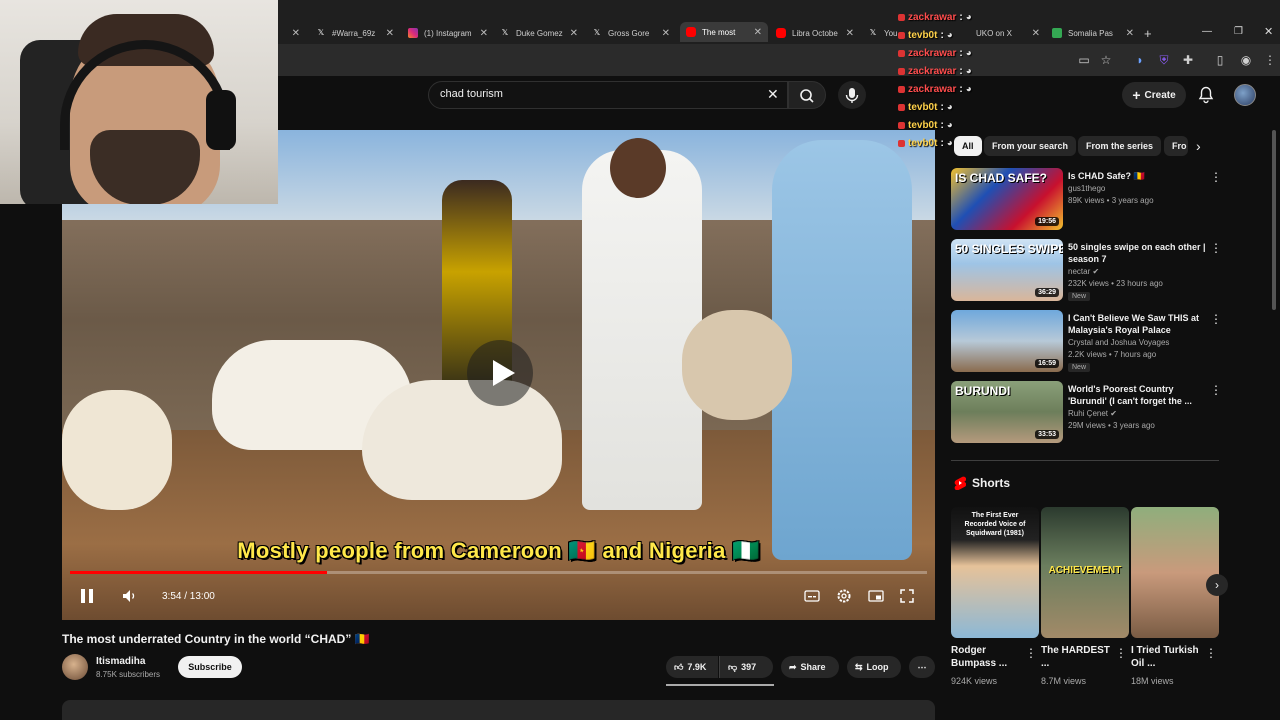 The image size is (1280, 720). What do you see at coordinates (1007, 270) in the screenshot?
I see `recommendation-thumbnail: 50 SINGLES SWIPE IRL 36:29` at bounding box center [1007, 270].